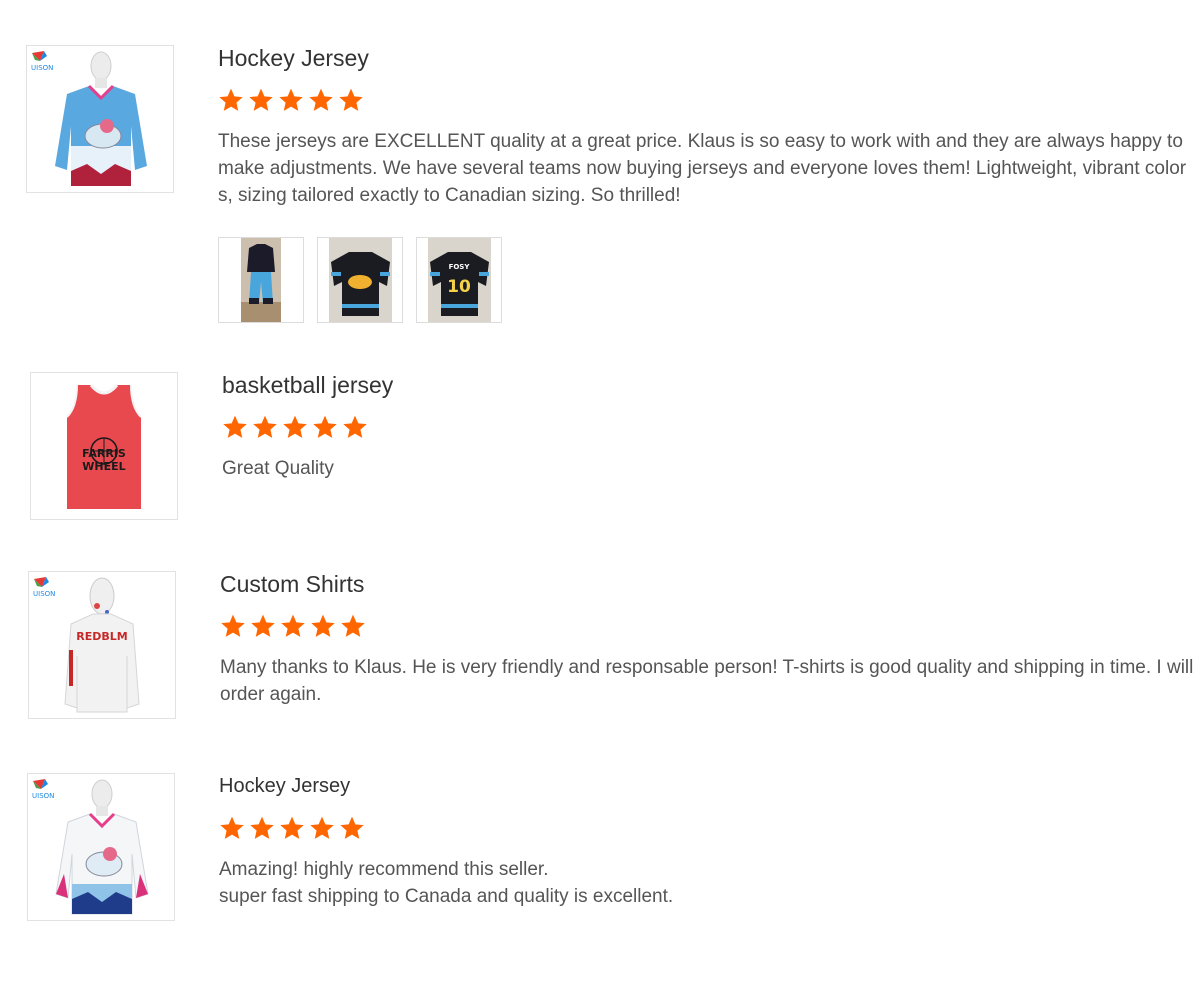 This screenshot has width=1200, height=1000. I want to click on black-jersey-front-photo, so click(360, 280).